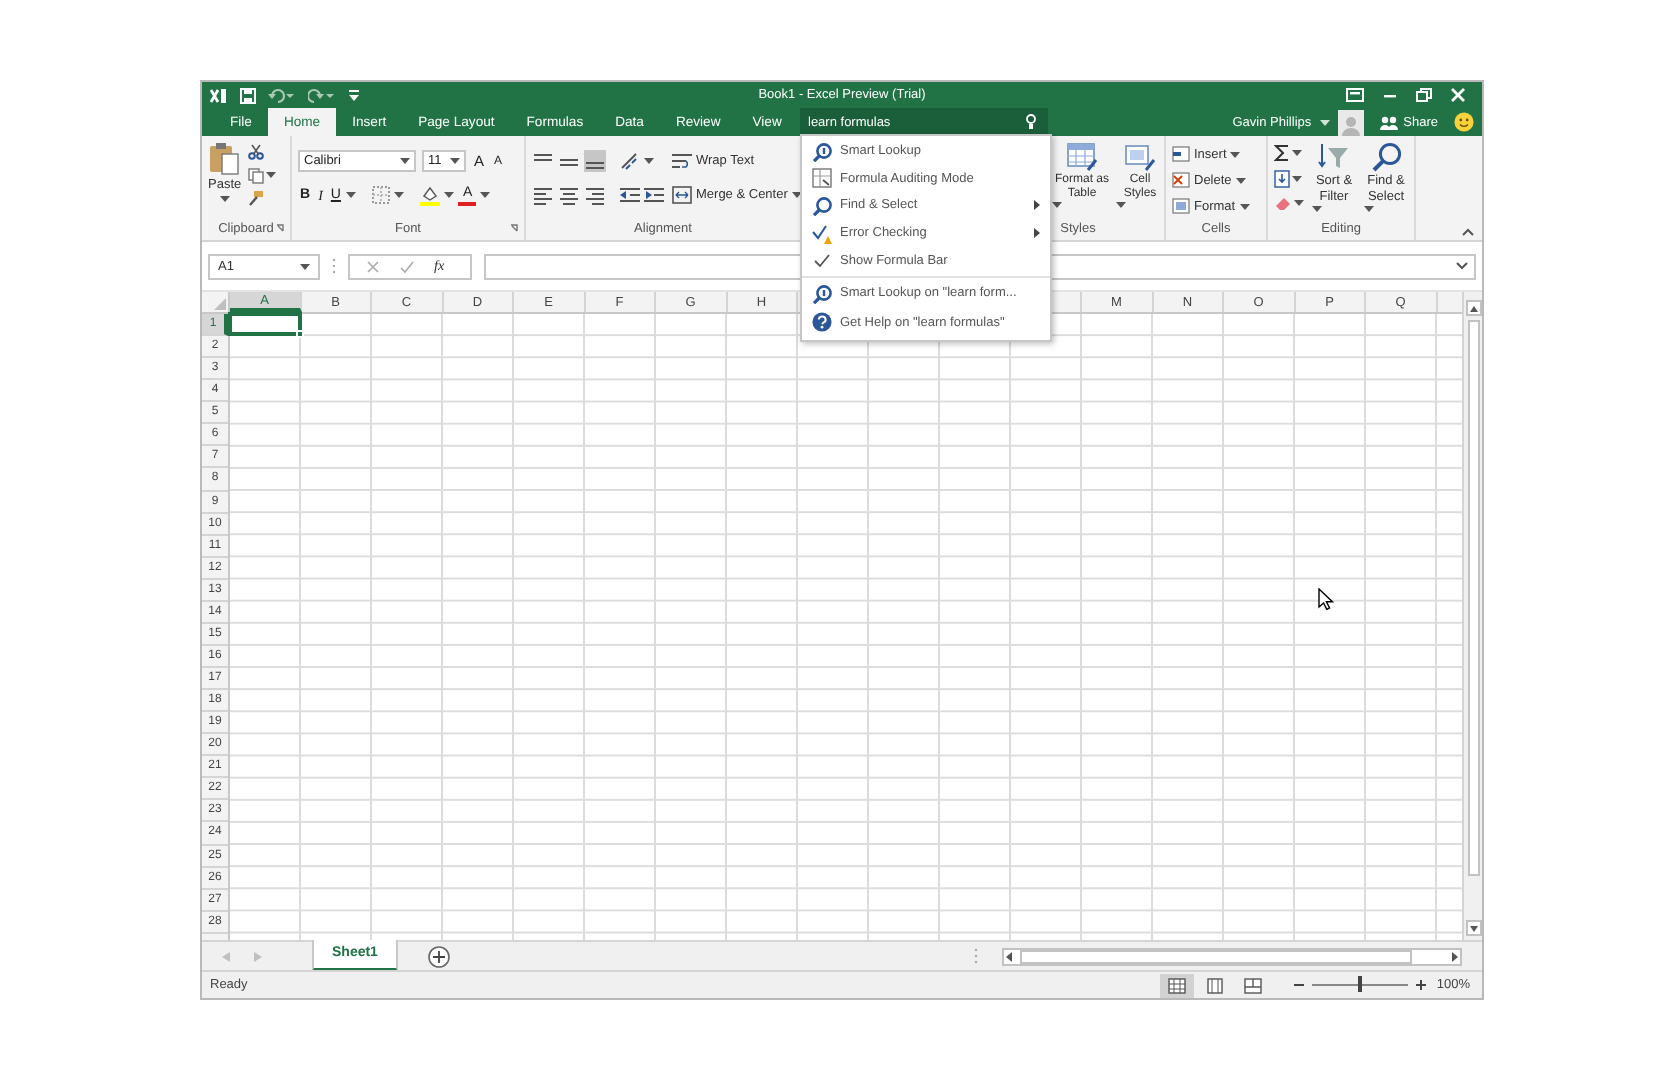 The image size is (1680, 1076). What do you see at coordinates (438, 956) in the screenshot?
I see `add-sheet-icon` at bounding box center [438, 956].